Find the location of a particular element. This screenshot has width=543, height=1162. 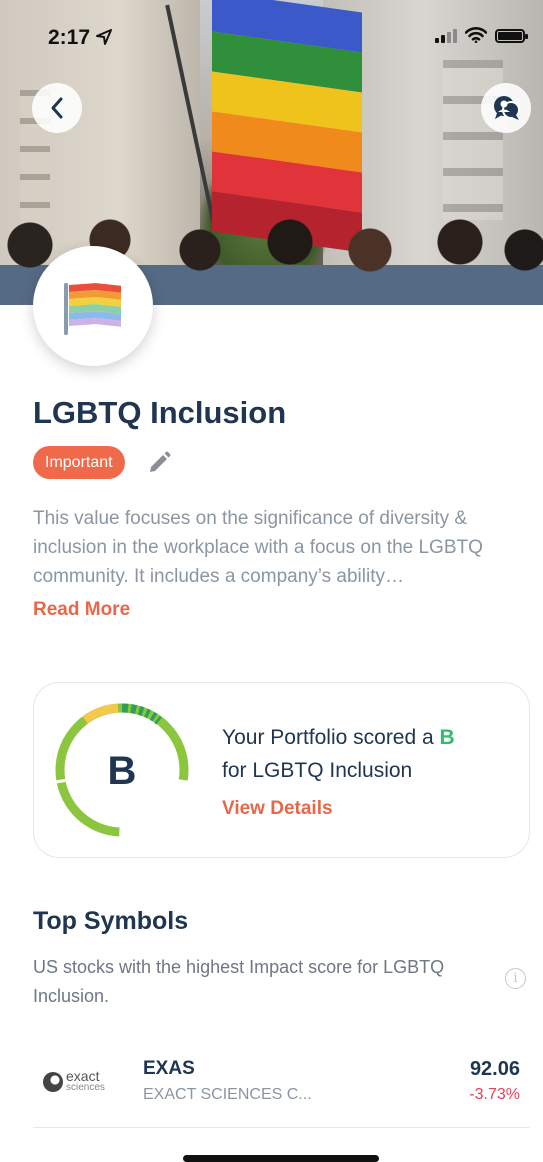

score-gauge: B is located at coordinates (122, 770).